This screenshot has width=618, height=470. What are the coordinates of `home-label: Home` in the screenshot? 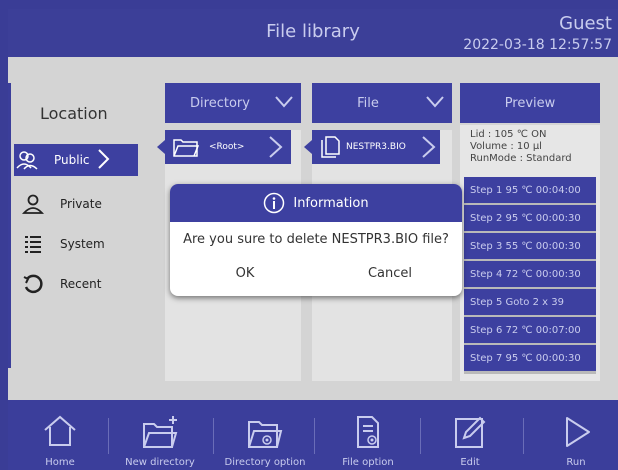 It's located at (60, 462).